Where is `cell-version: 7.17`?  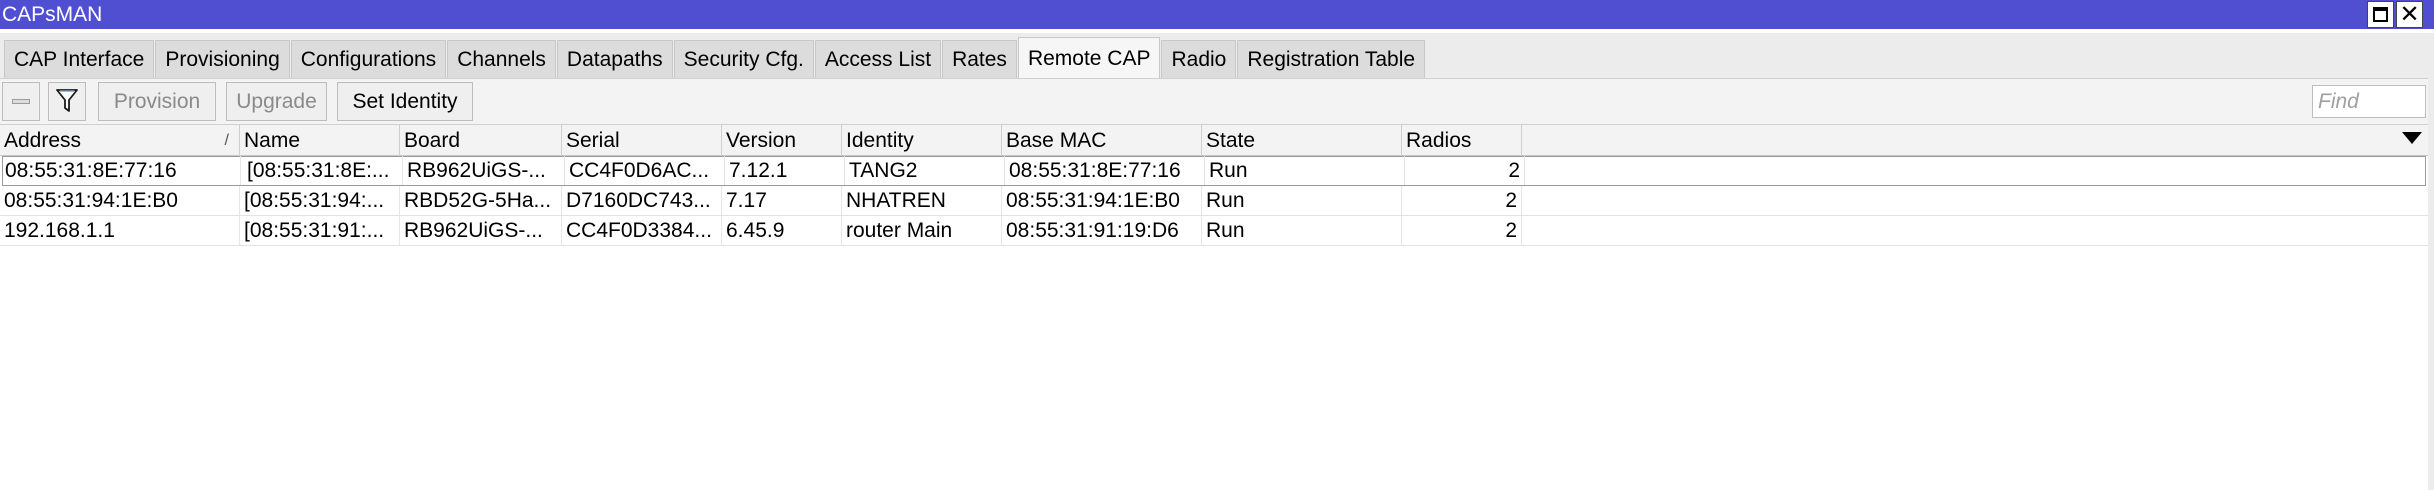
cell-version: 7.17 is located at coordinates (782, 200).